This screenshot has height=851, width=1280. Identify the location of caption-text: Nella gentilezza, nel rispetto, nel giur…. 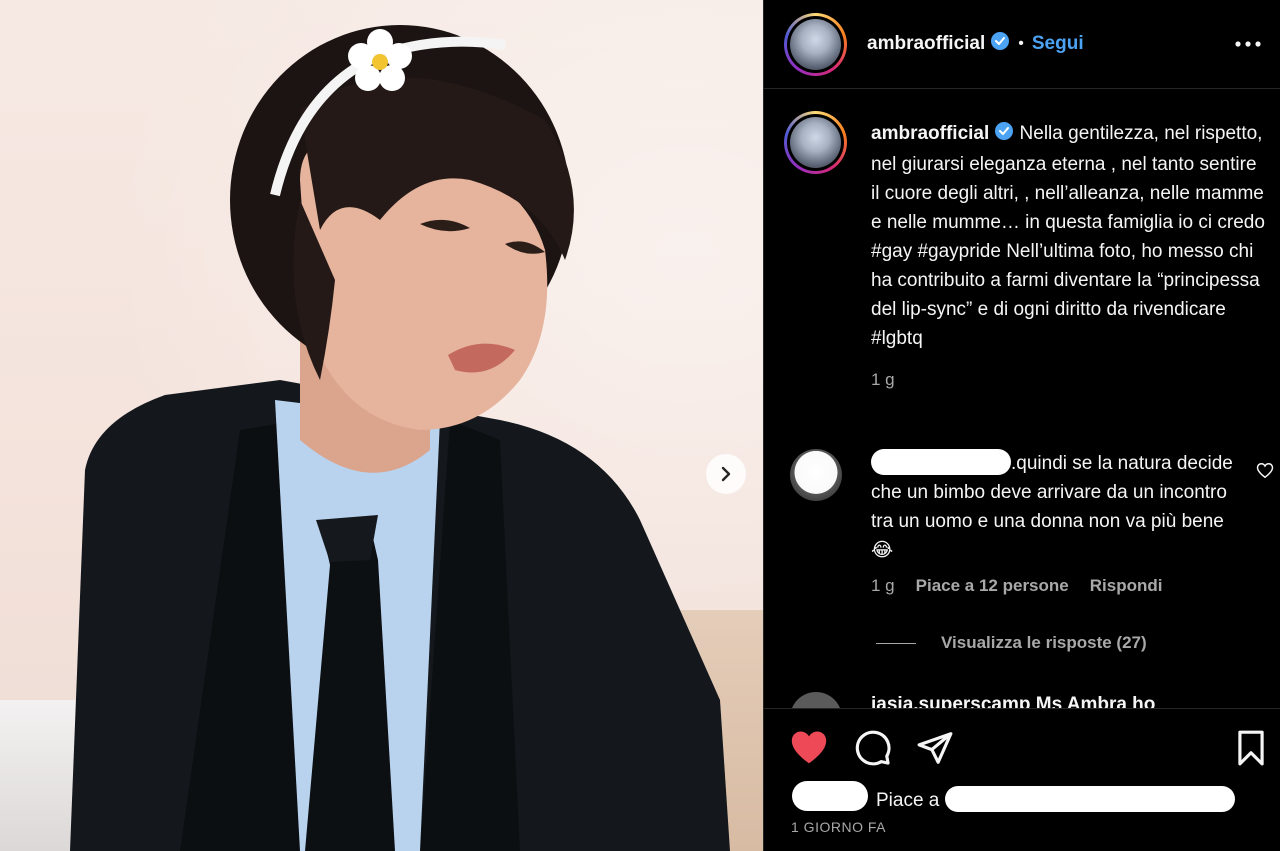
(1068, 236).